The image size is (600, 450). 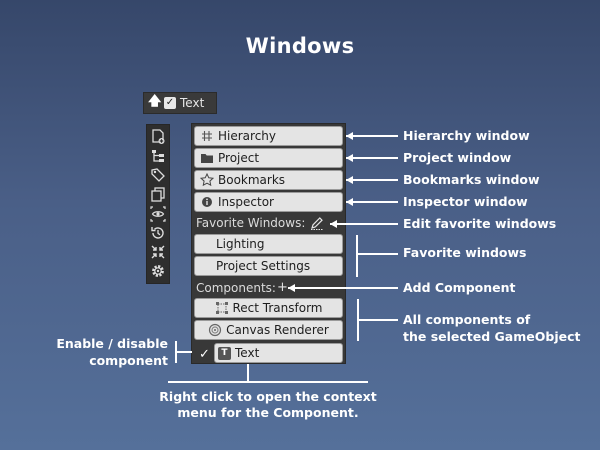 I want to click on callout-bookmarks: Bookmarks window, so click(x=471, y=179).